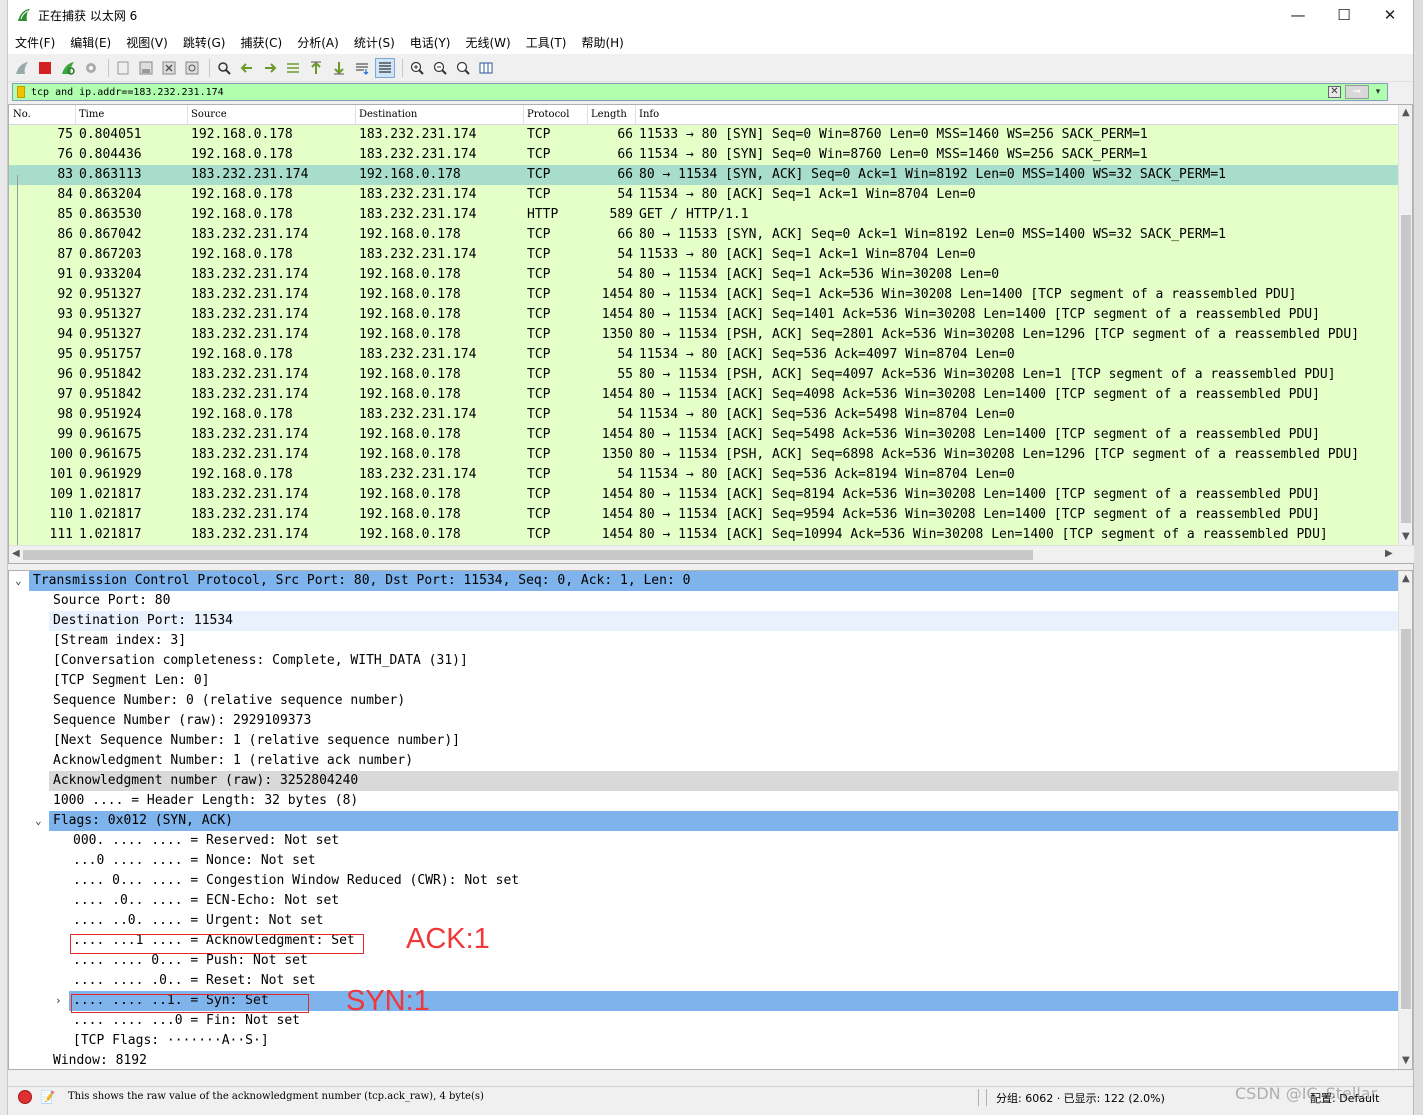  Describe the element at coordinates (58, 1001) in the screenshot. I see `expand-arrow-icon: ›` at that location.